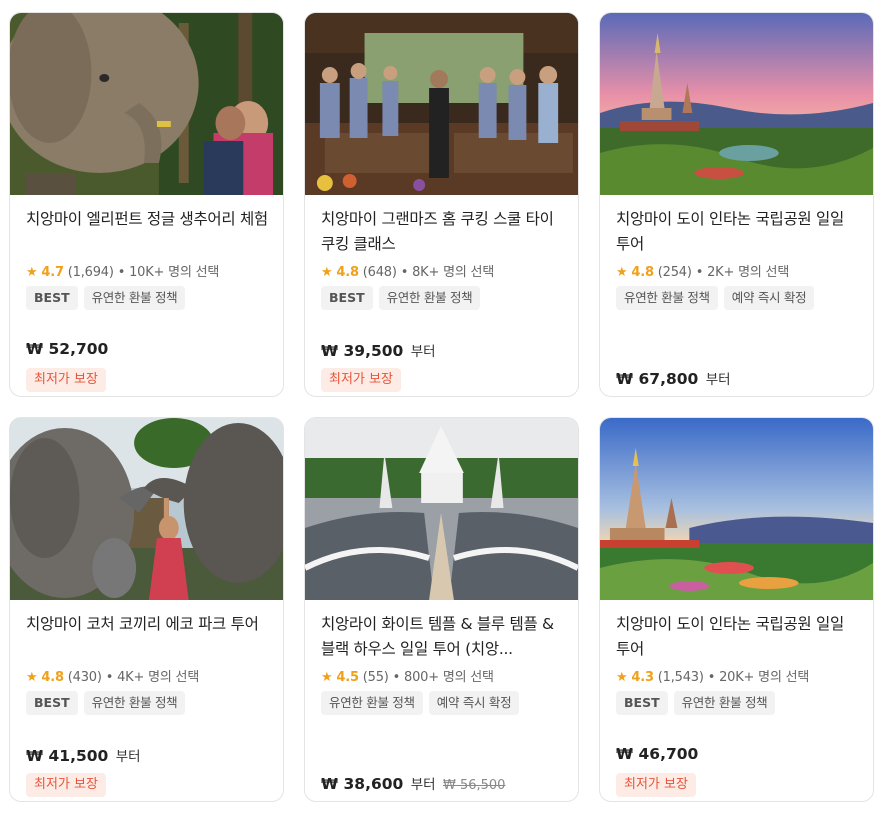 Image resolution: width=881 pixels, height=813 pixels. Describe the element at coordinates (90, 272) in the screenshot. I see `review-count: (1,694)` at that location.